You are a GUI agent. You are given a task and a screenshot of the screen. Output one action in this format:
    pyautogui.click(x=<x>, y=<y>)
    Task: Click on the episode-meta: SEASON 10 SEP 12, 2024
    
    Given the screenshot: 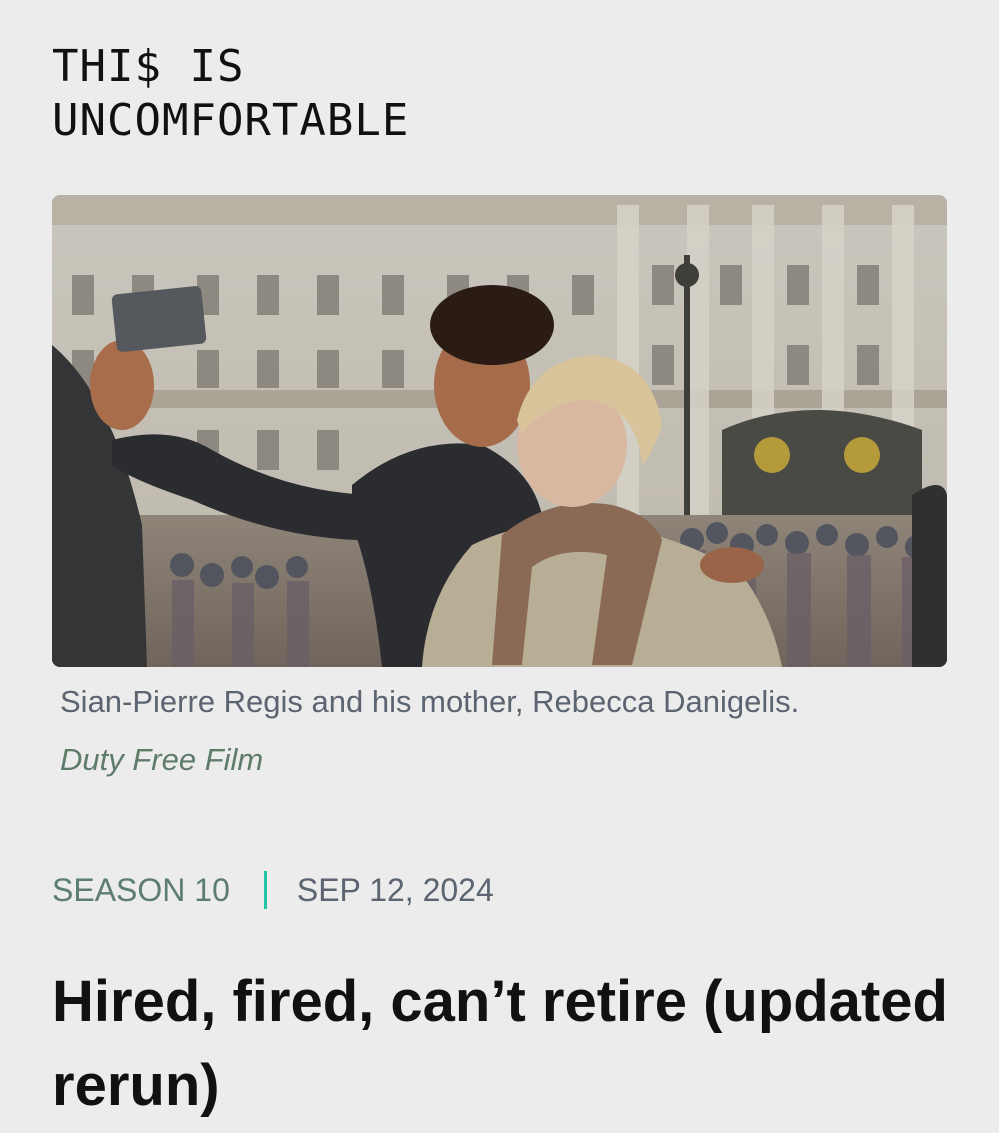 What is the action you would take?
    pyautogui.click(x=273, y=890)
    